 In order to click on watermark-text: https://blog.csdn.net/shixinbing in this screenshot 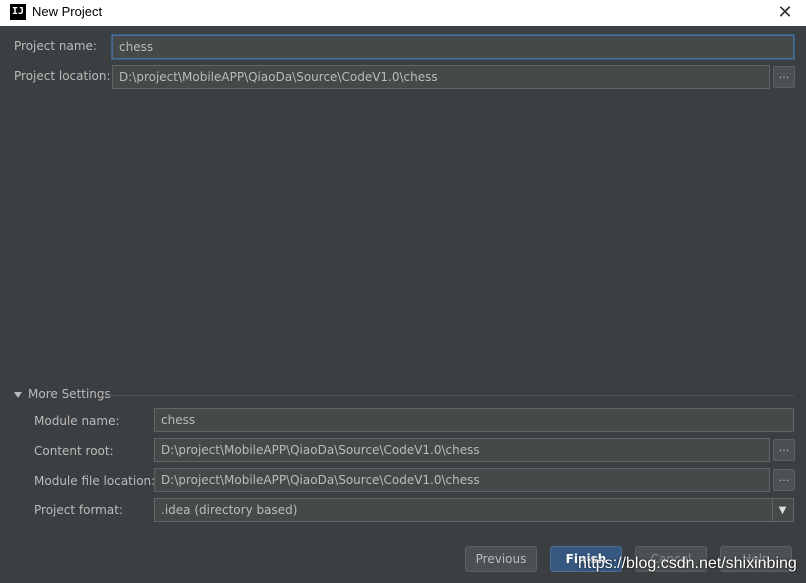, I will do `click(687, 563)`.